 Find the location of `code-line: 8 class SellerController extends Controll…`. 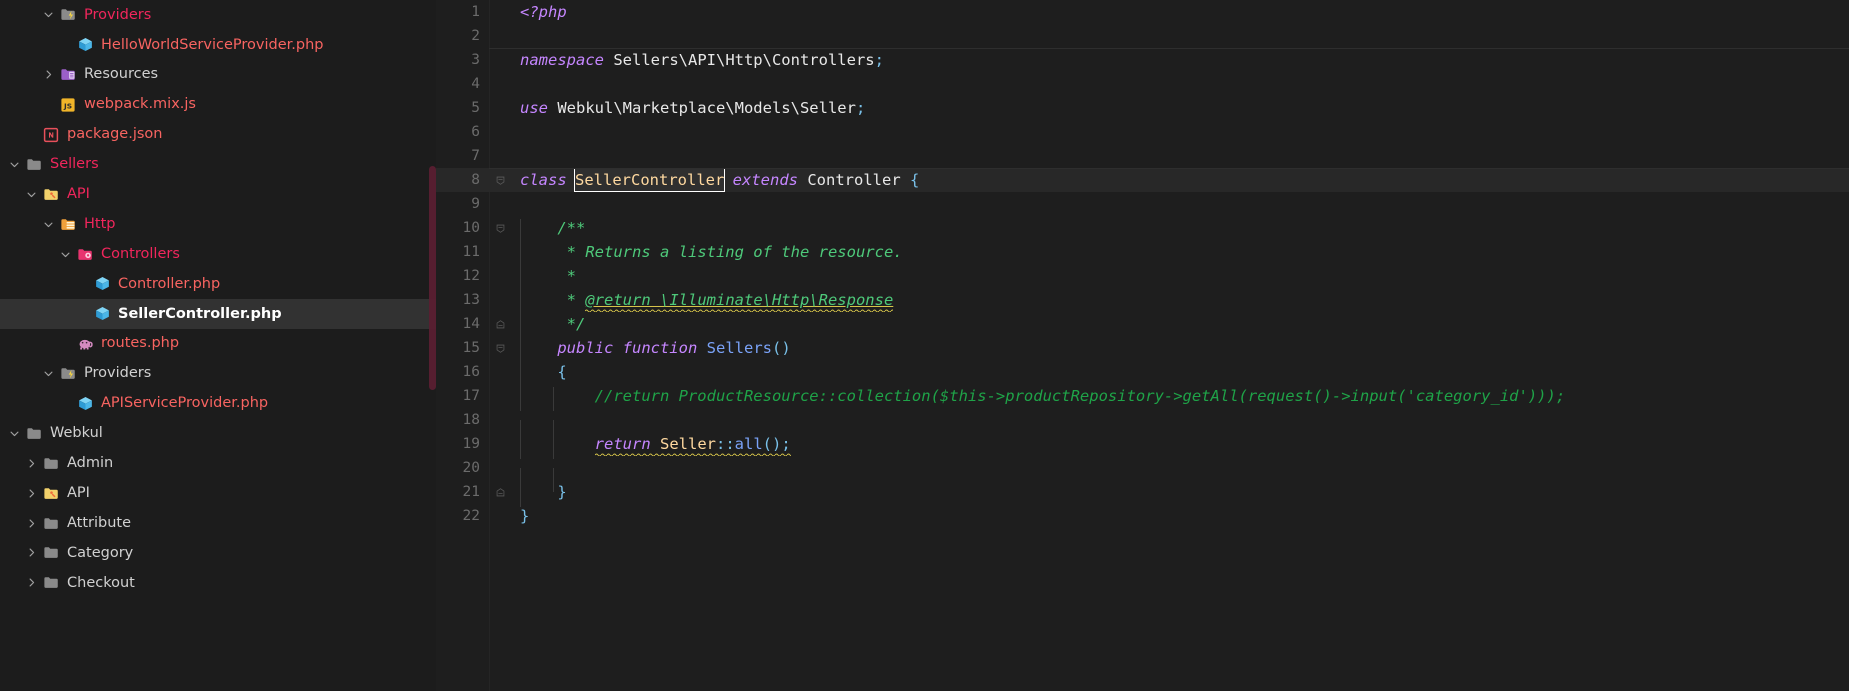

code-line: 8 class SellerController extends Controll… is located at coordinates (1142, 180).